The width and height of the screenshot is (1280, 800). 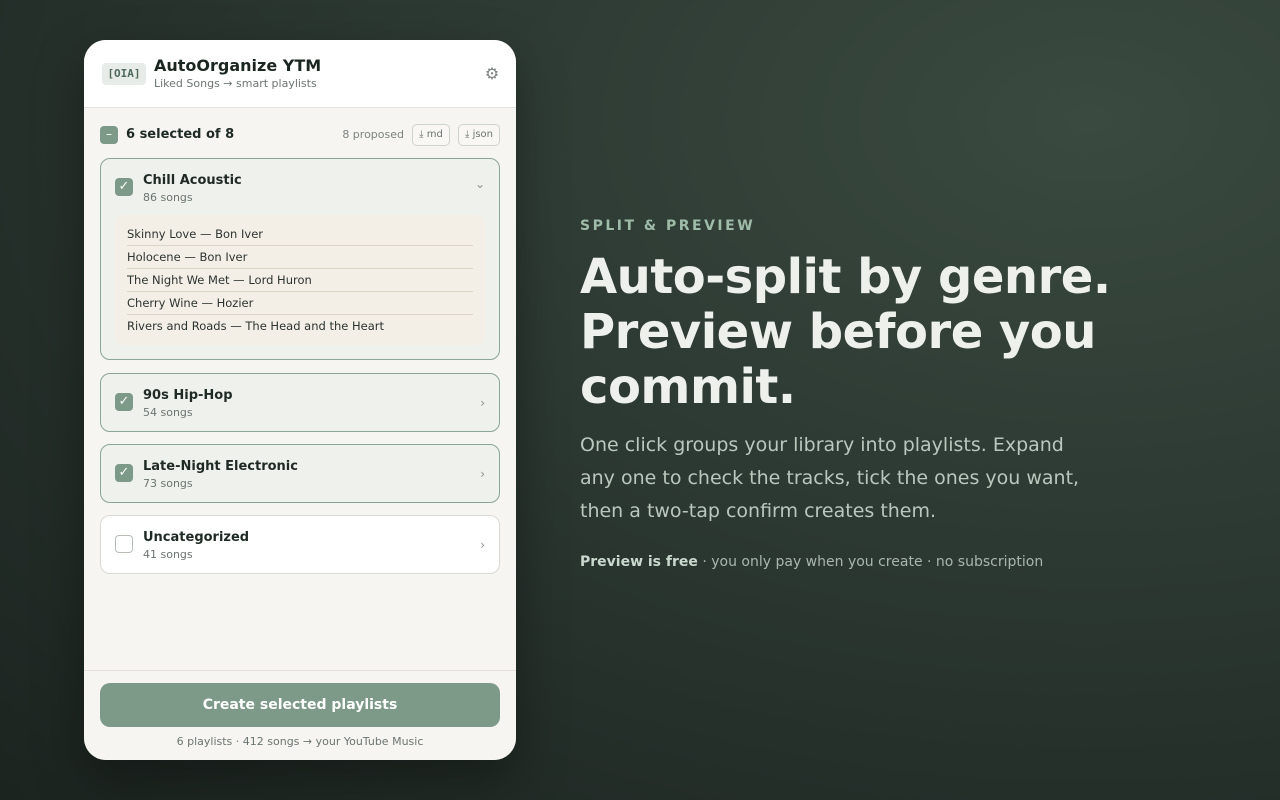 I want to click on playlist-name: Chill Acoustic, so click(x=192, y=180).